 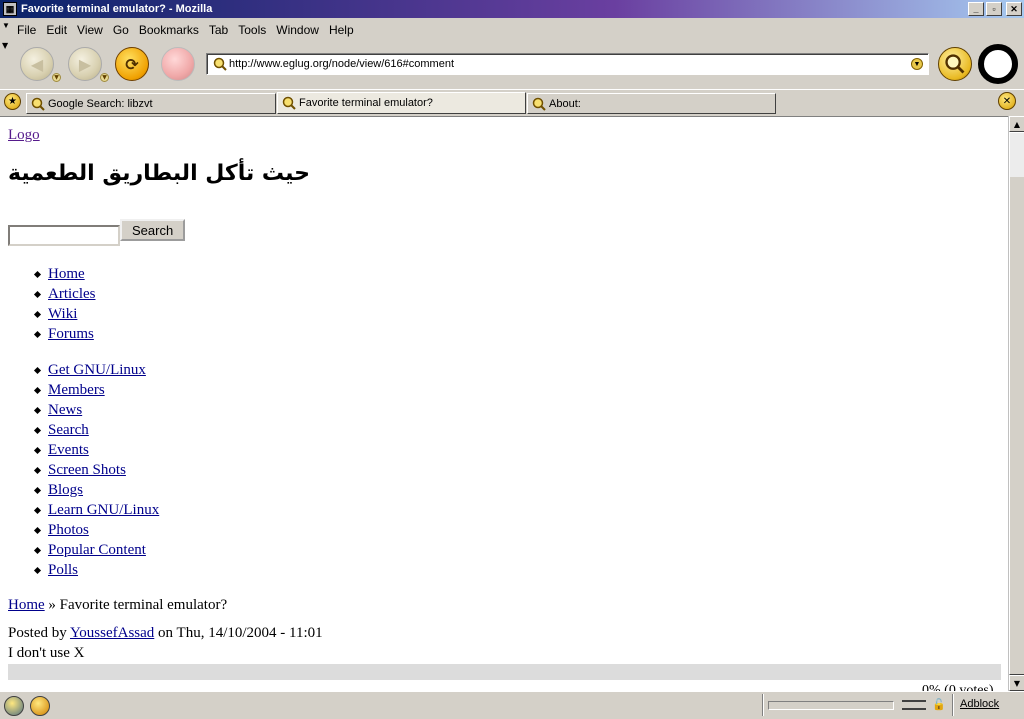 I want to click on tab-google-search: Google Search: libzvt, so click(x=151, y=103).